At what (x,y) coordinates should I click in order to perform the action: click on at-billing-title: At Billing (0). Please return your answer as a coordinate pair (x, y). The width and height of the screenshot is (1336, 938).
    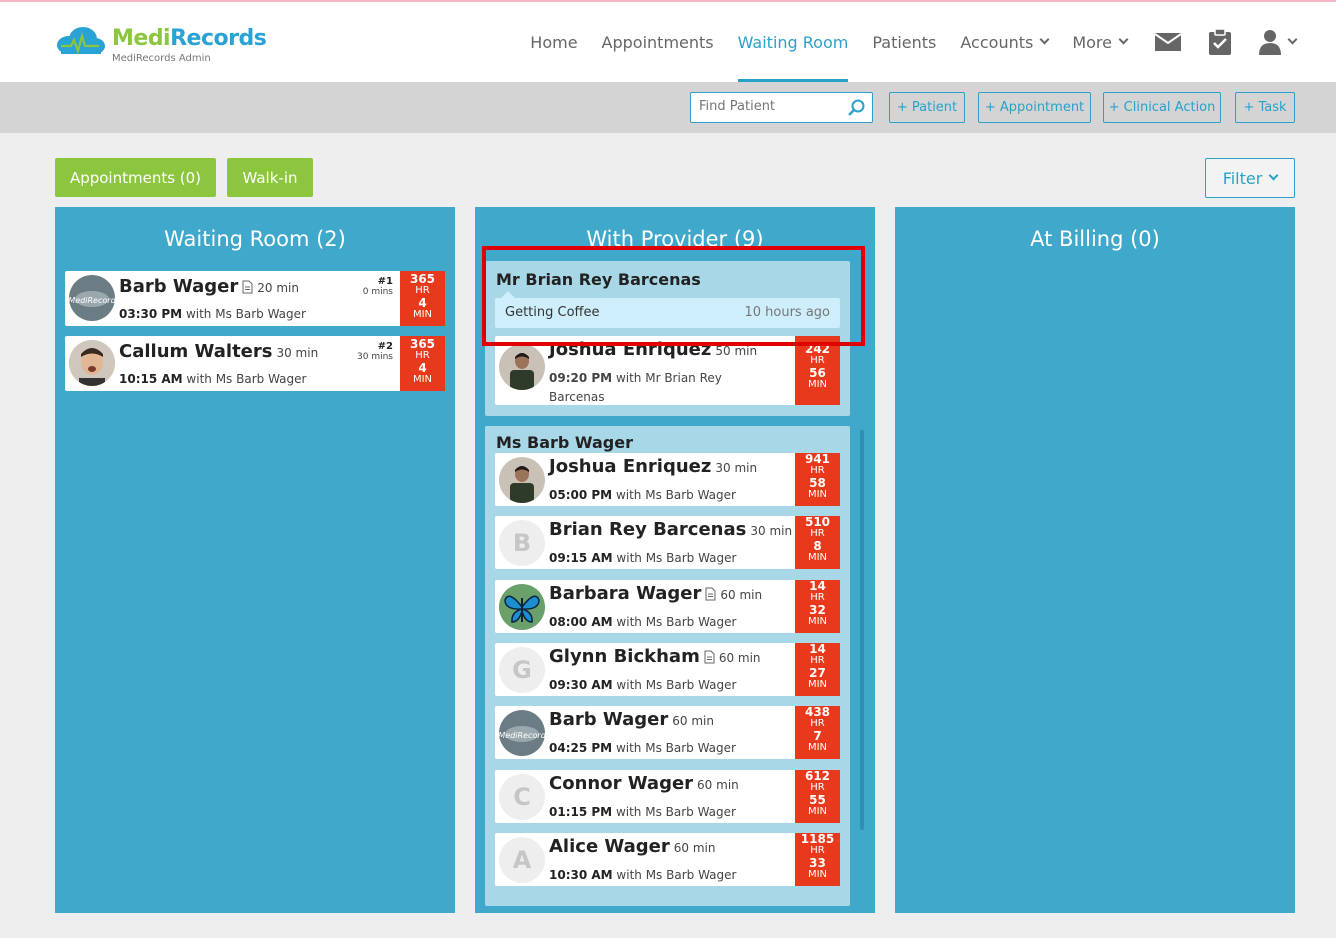
    Looking at the image, I should click on (1095, 239).